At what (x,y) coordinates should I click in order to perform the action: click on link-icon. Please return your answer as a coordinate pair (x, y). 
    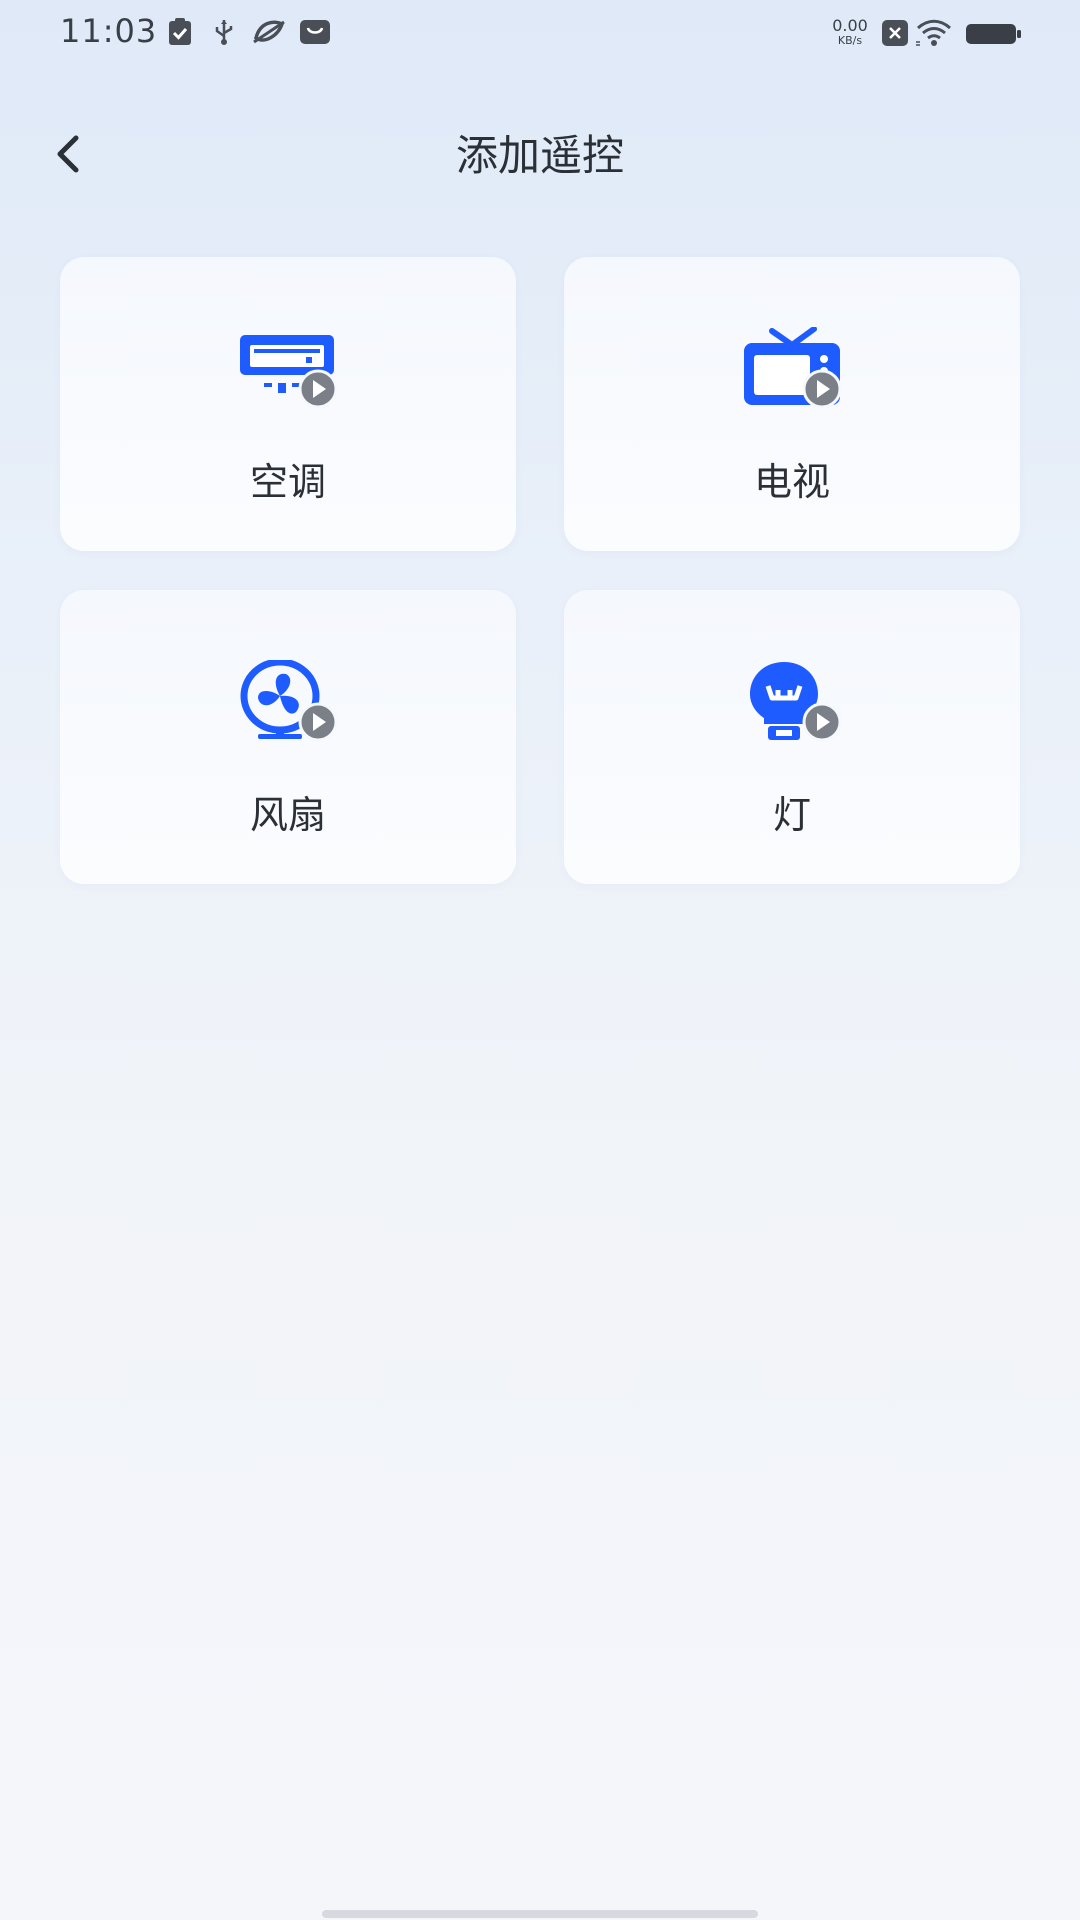
    Looking at the image, I should click on (269, 34).